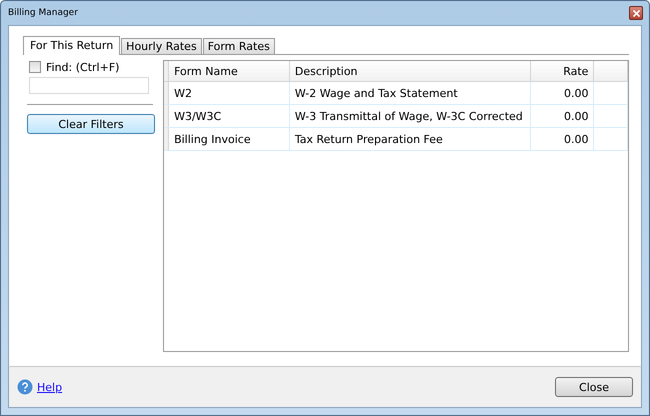  I want to click on help-icon, so click(25, 387).